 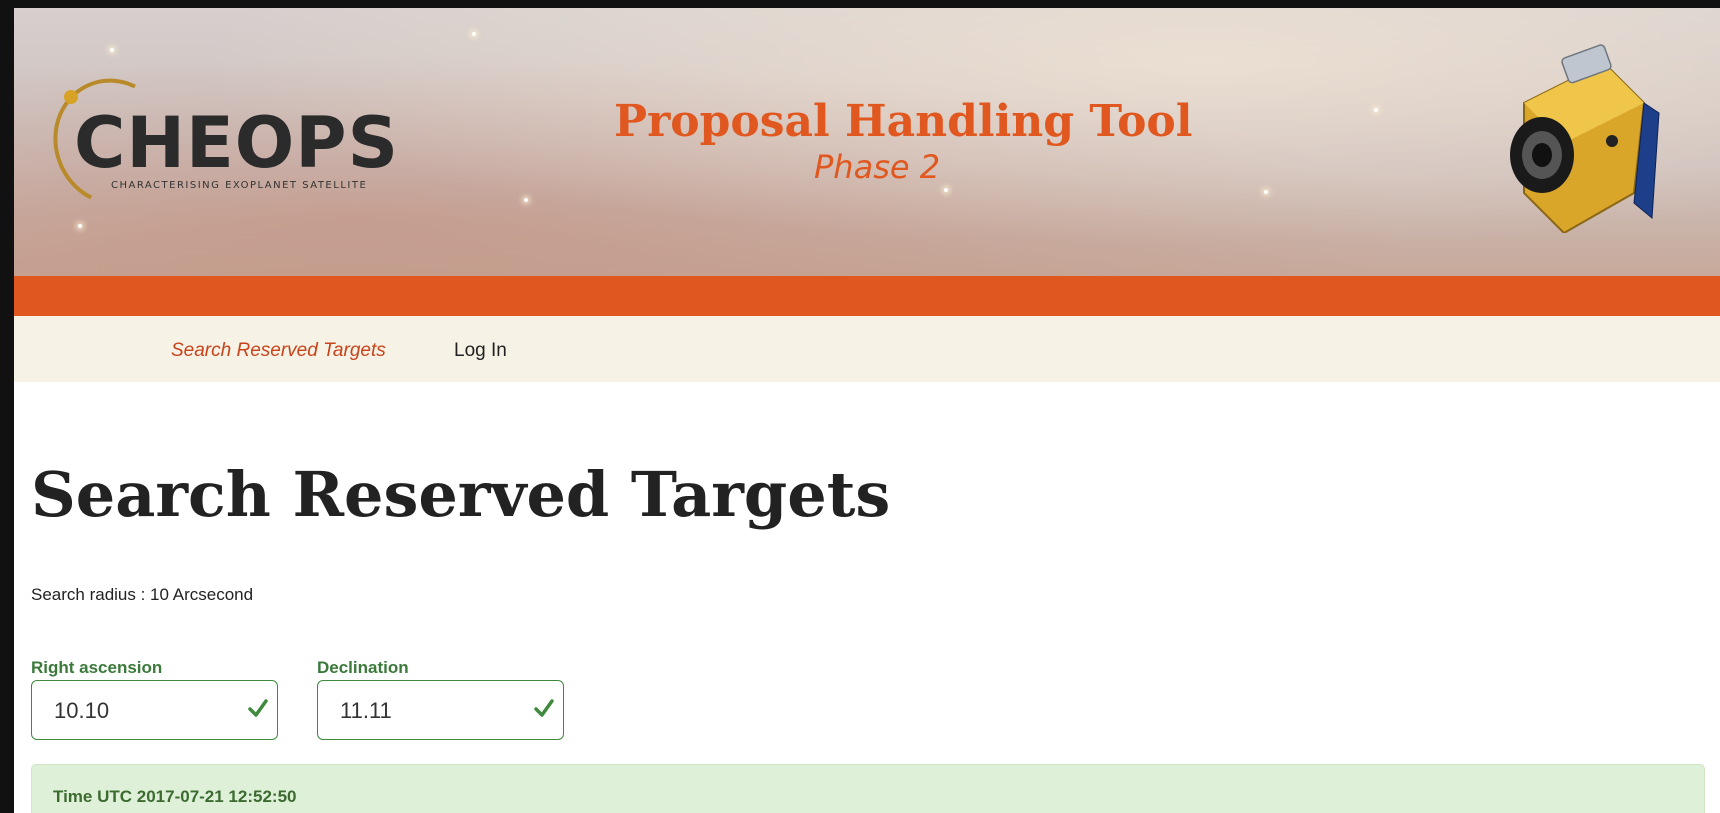 I want to click on declination-input, so click(x=430, y=710).